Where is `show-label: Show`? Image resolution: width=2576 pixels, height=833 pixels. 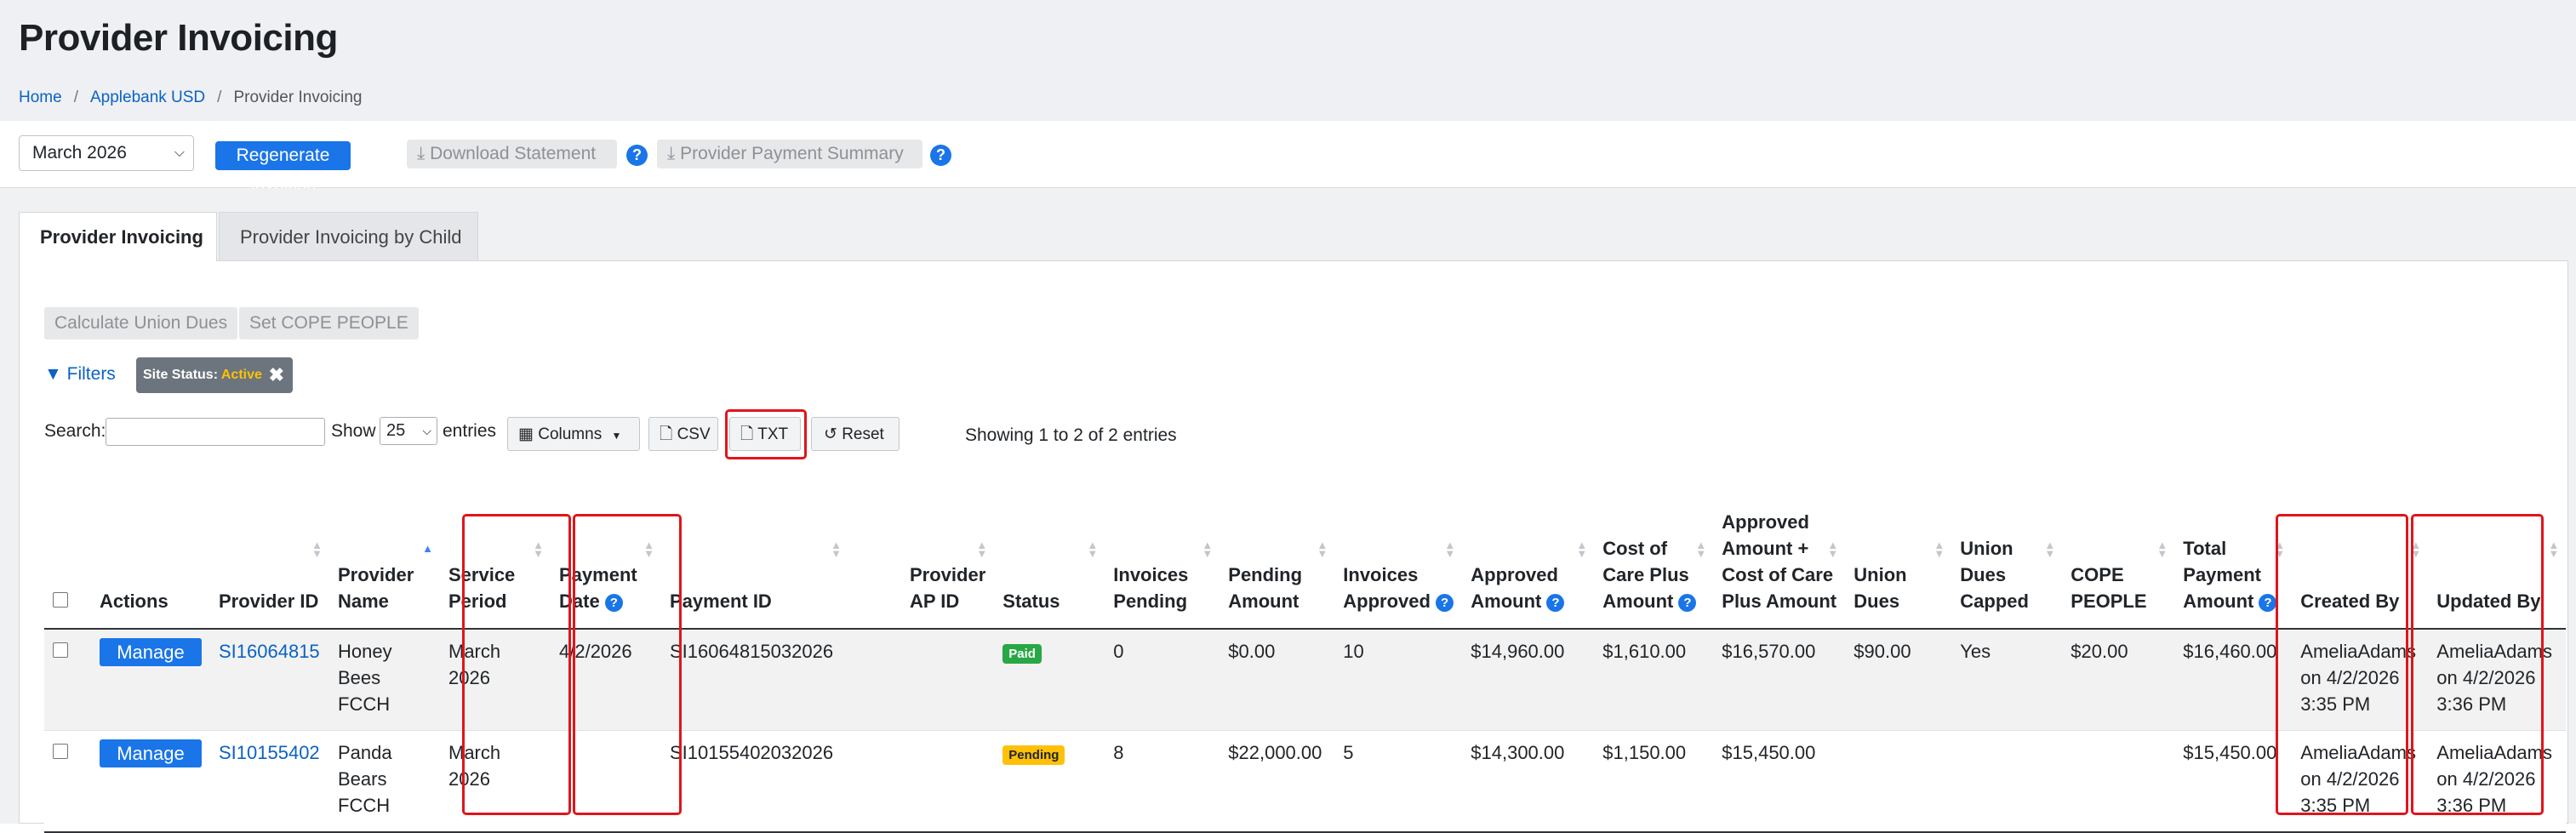 show-label: Show is located at coordinates (353, 431).